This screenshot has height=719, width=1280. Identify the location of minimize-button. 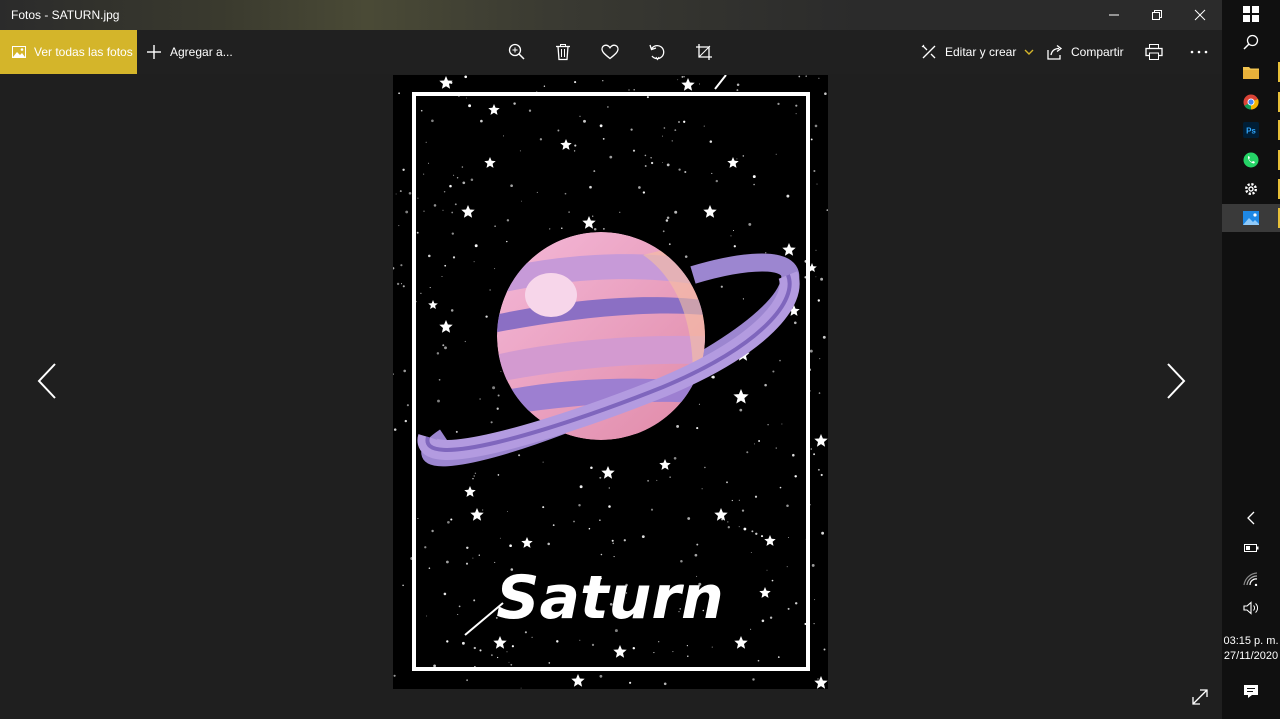
(1114, 15).